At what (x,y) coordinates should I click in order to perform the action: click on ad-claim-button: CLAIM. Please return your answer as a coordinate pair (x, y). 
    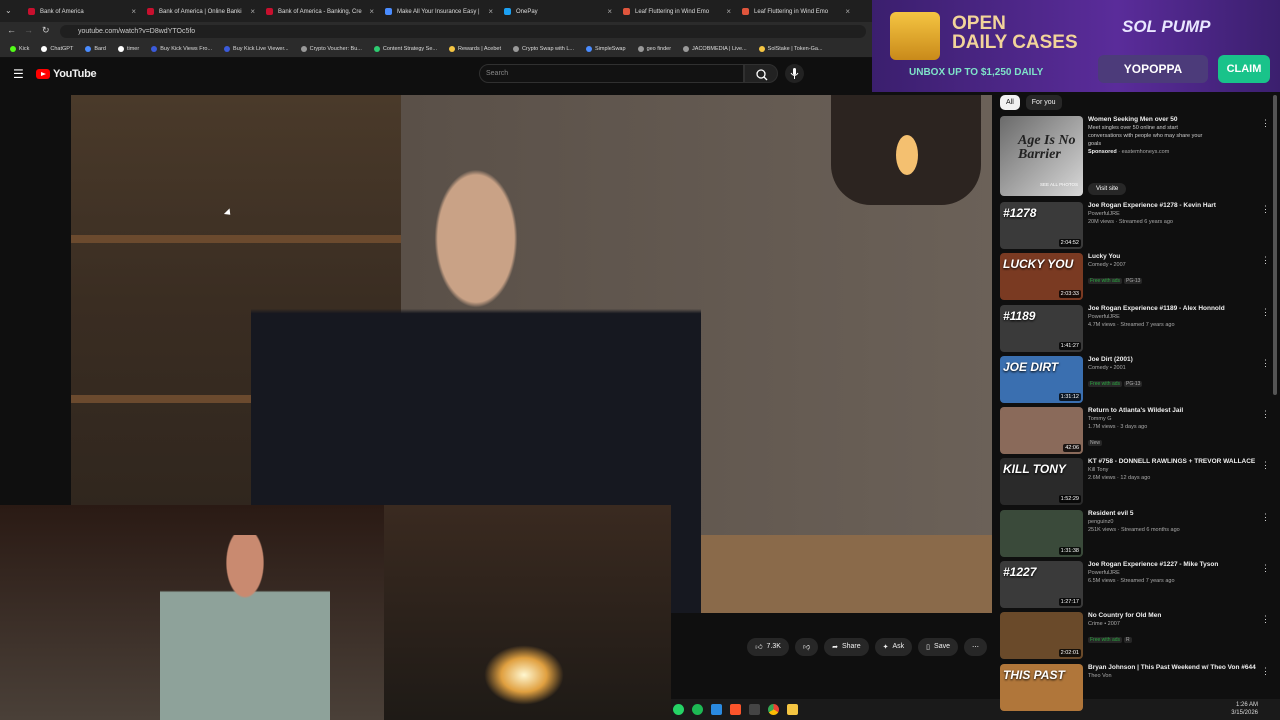
    Looking at the image, I should click on (1244, 69).